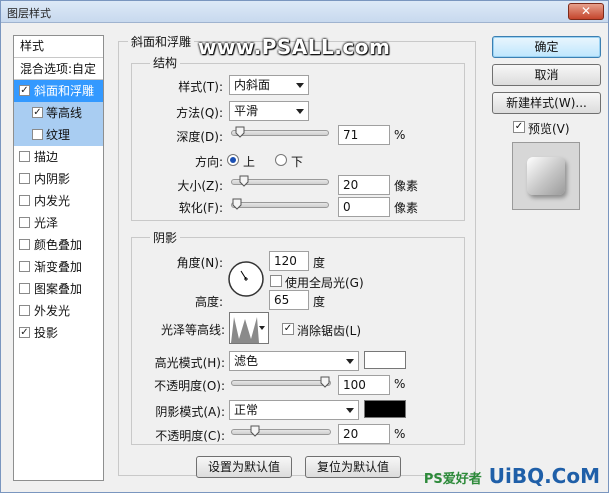  I want to click on highlight-opacity-label: 不透明度(O):, so click(189, 386).